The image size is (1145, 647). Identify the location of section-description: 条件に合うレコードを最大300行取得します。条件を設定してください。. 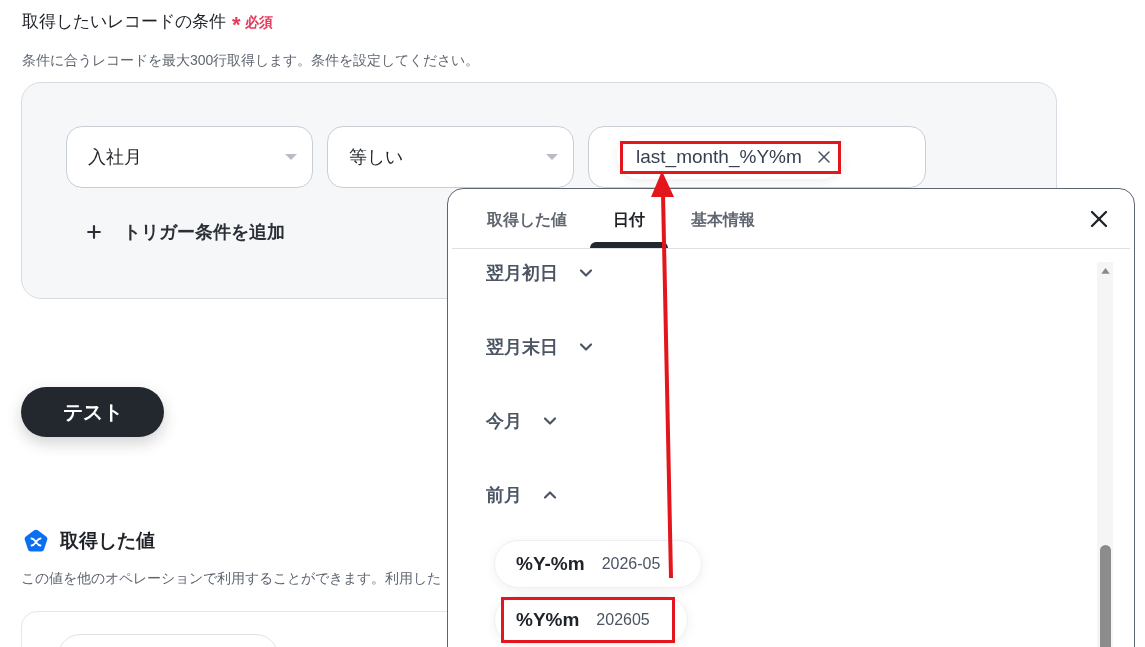
(251, 60).